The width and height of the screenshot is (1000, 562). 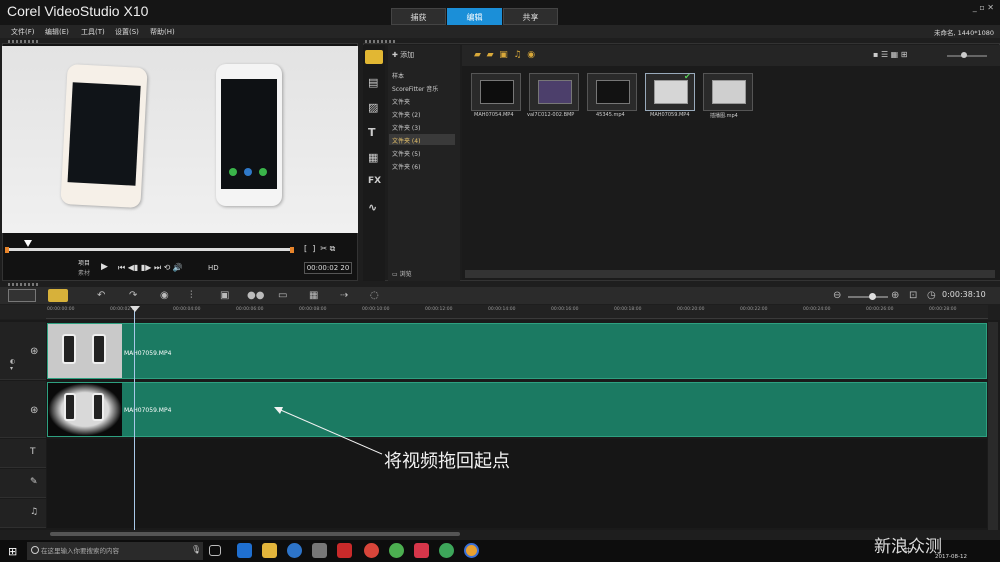 I want to click on edge-icon, so click(x=244, y=550).